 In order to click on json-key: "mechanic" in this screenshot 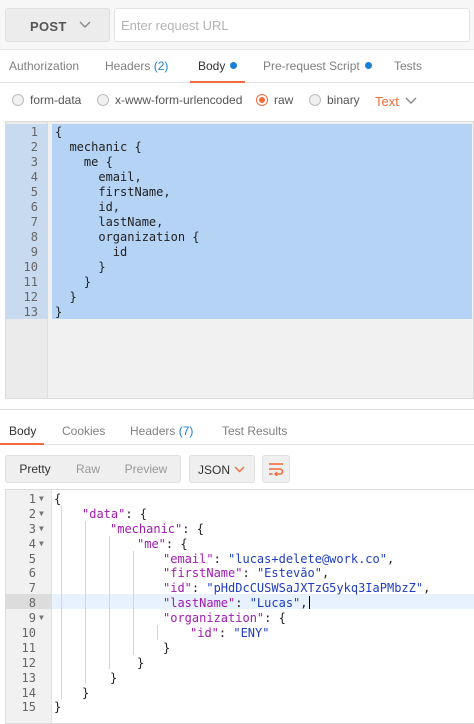, I will do `click(146, 528)`.